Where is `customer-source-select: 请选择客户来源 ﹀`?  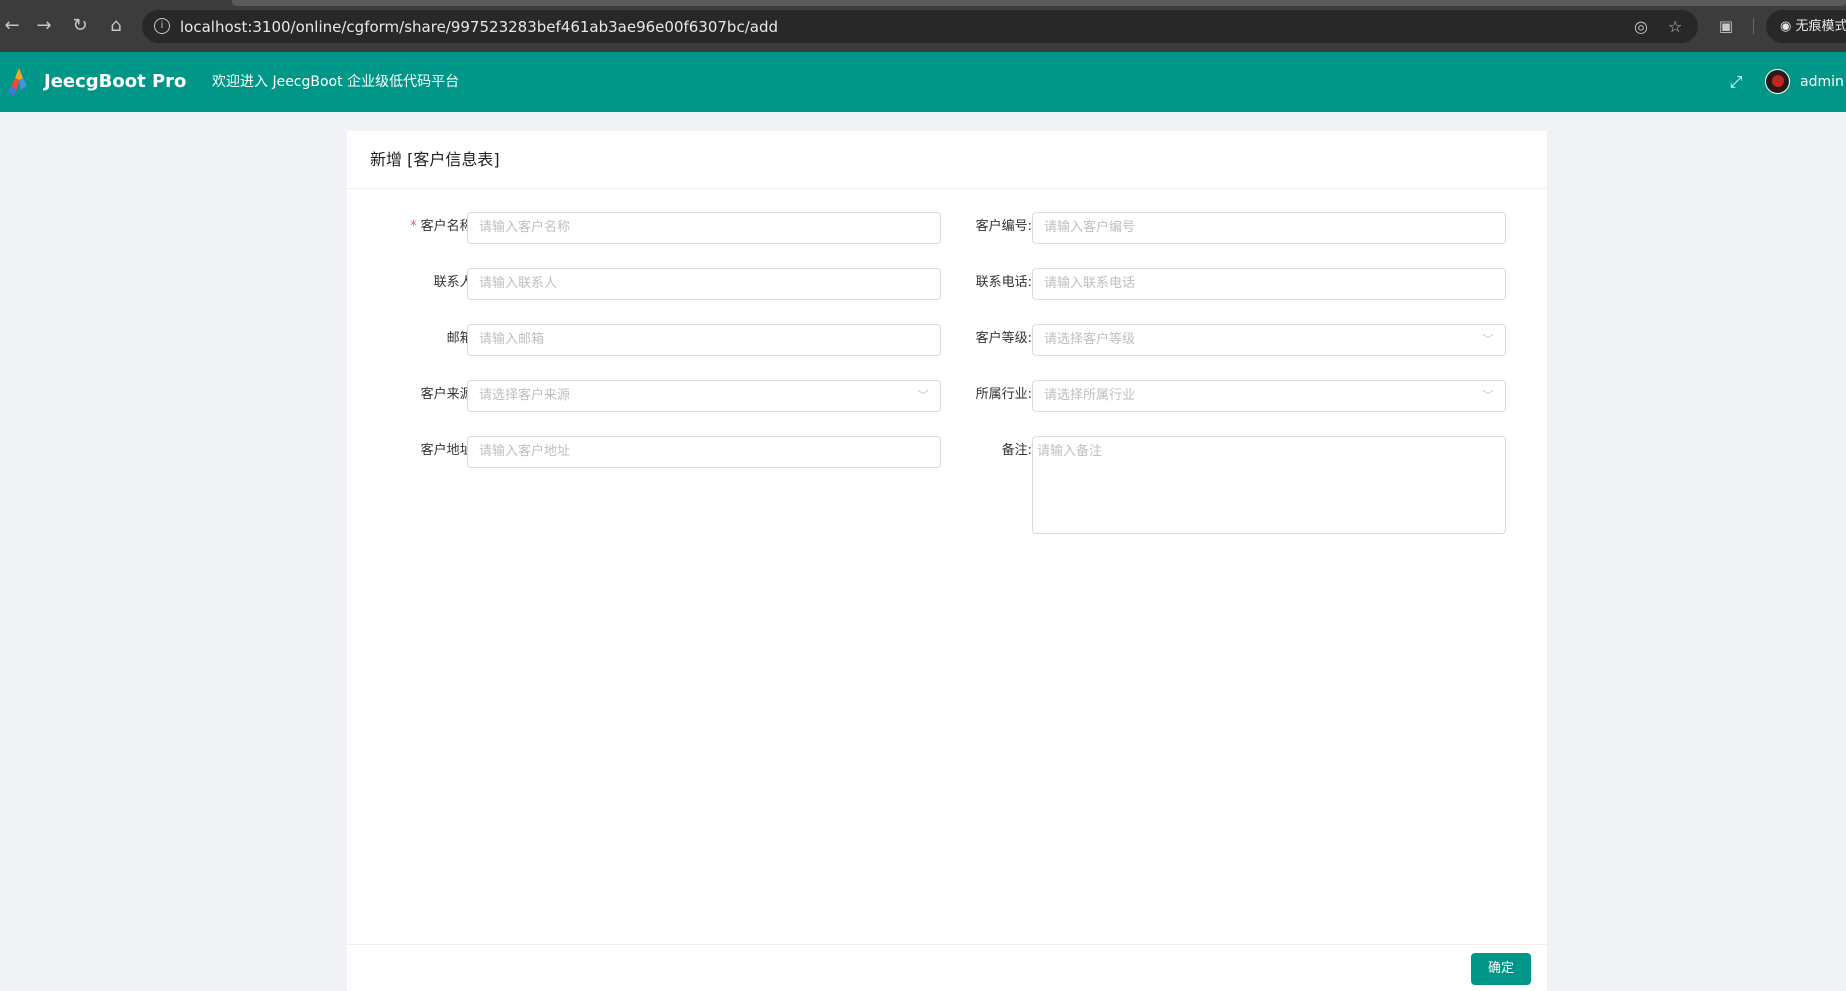 customer-source-select: 请选择客户来源 ﹀ is located at coordinates (704, 396).